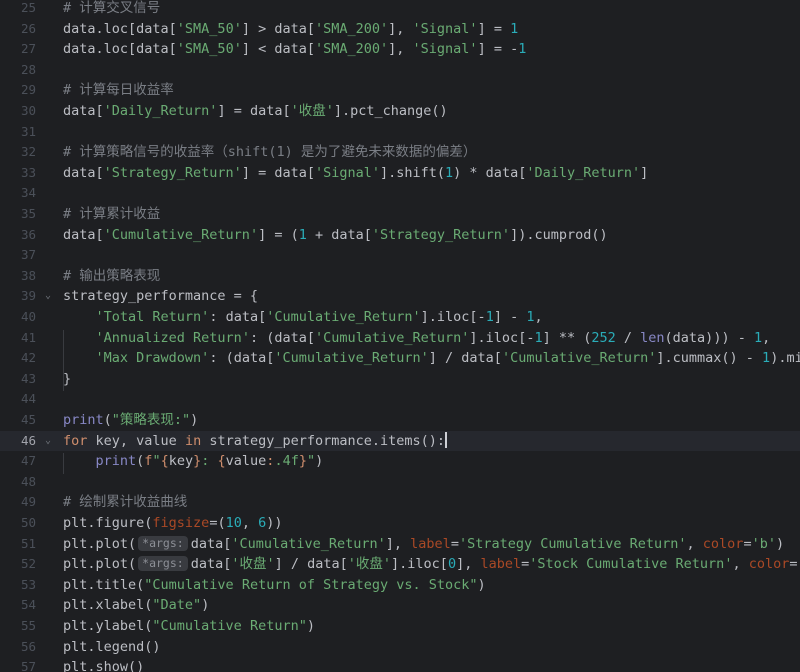  Describe the element at coordinates (28, 358) in the screenshot. I see `line-number: 42` at that location.